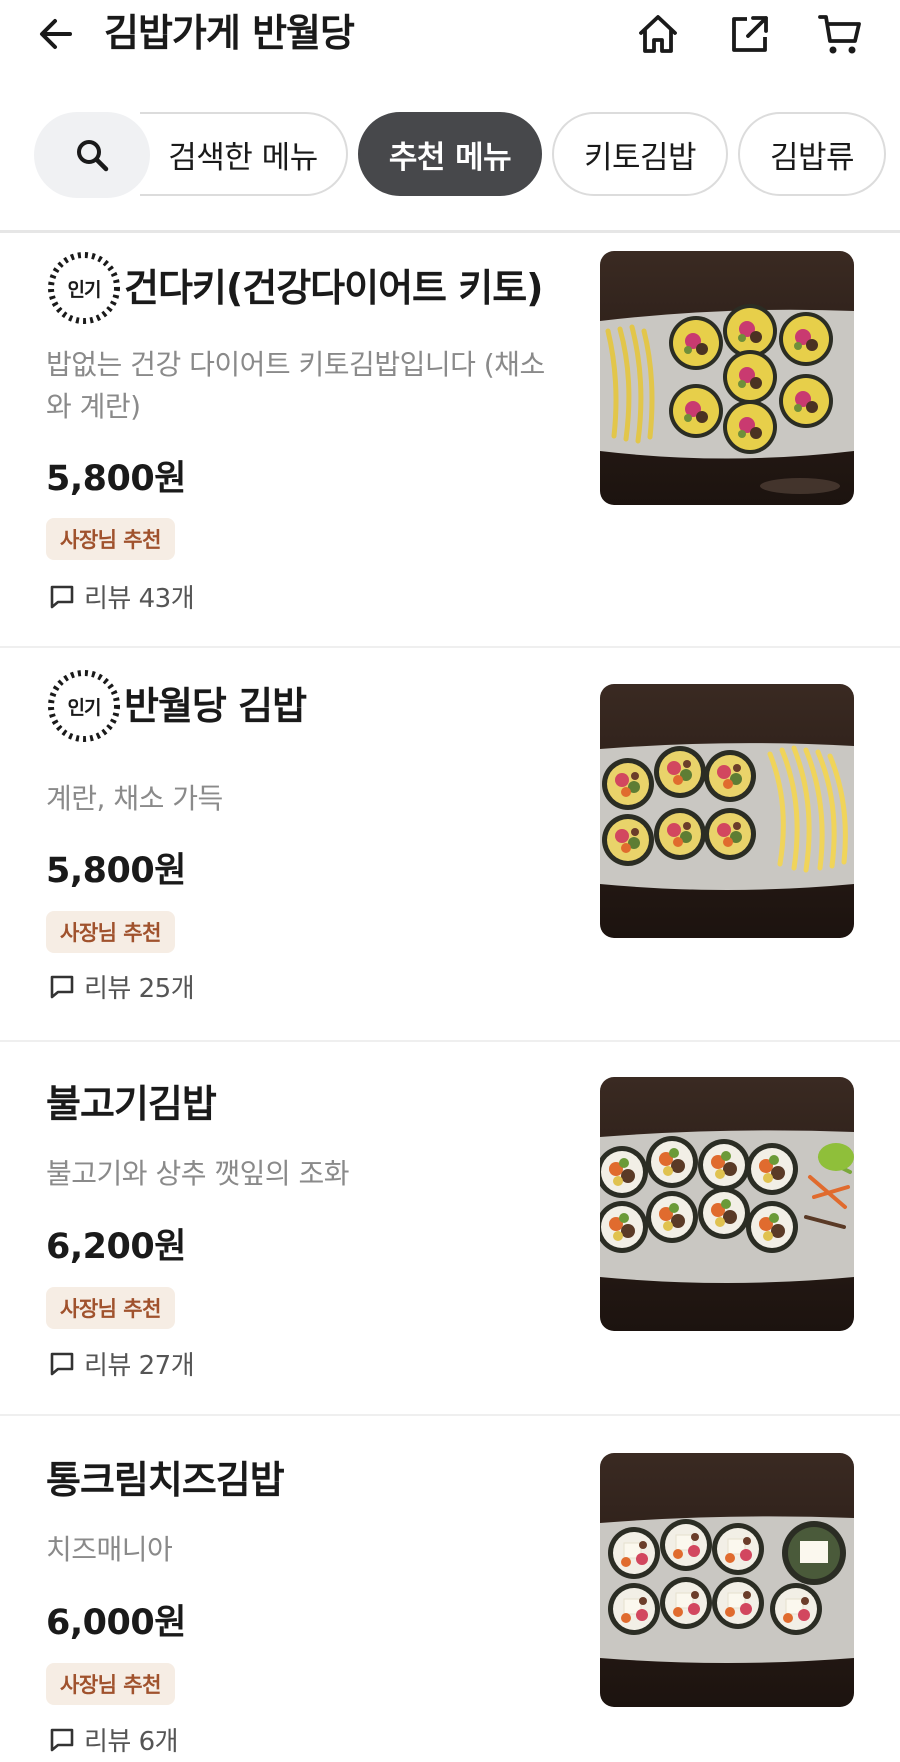  I want to click on menu-item-price: 6,000원, so click(116, 1623).